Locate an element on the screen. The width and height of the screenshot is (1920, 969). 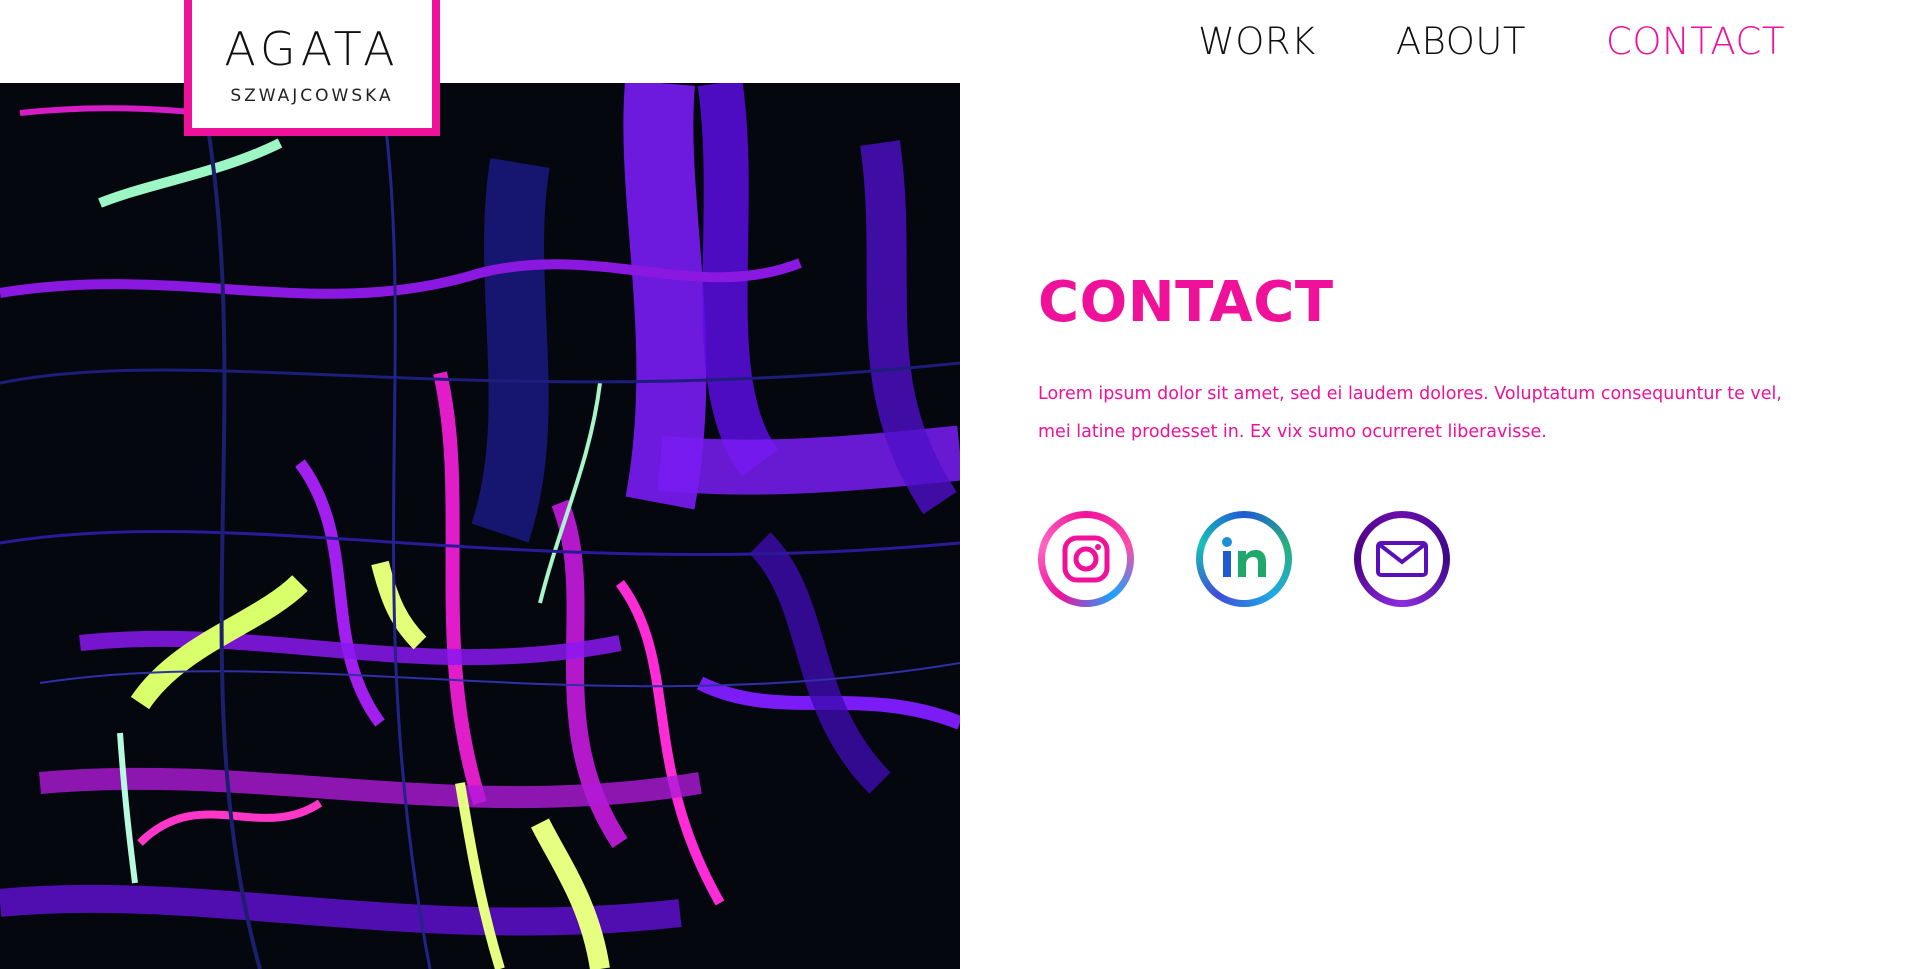
social-links is located at coordinates (1418, 559).